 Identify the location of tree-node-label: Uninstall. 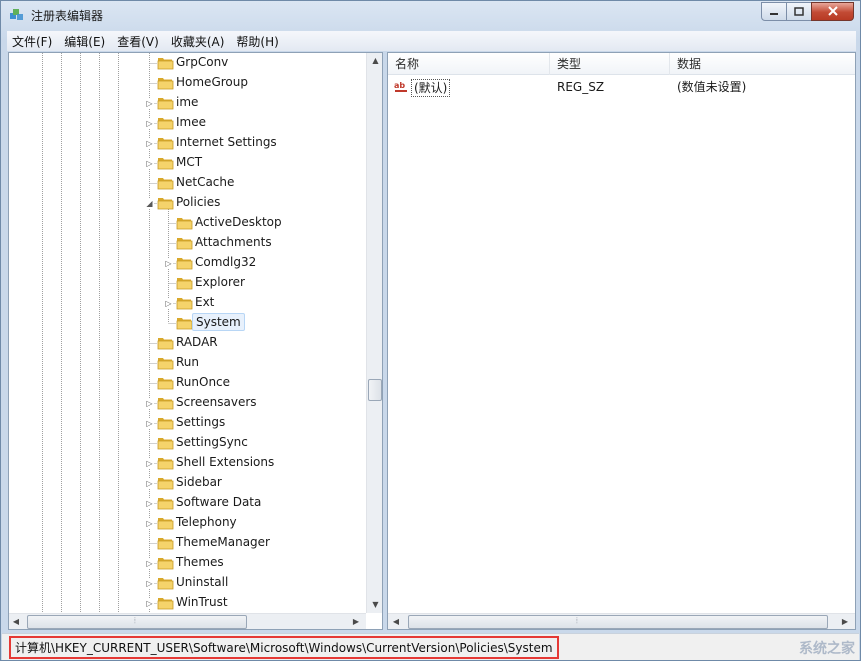
(202, 582).